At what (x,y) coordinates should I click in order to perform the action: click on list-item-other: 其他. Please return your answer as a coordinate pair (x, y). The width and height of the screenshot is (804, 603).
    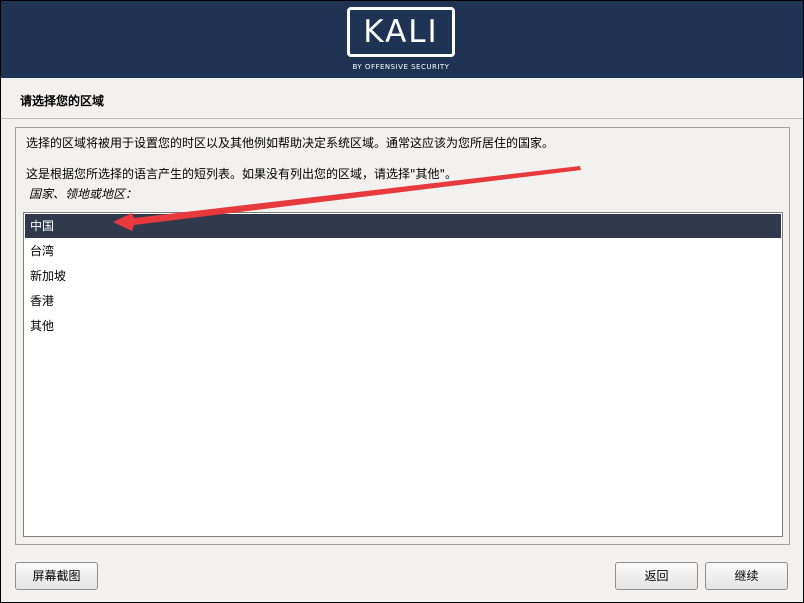
    Looking at the image, I should click on (403, 326).